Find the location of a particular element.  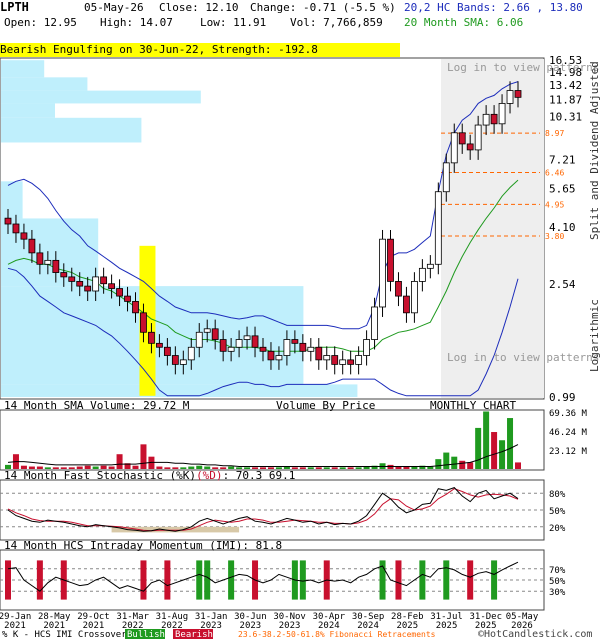

login-notice-top-text: Log in to view patterns in this area is located at coordinates (523, 67).